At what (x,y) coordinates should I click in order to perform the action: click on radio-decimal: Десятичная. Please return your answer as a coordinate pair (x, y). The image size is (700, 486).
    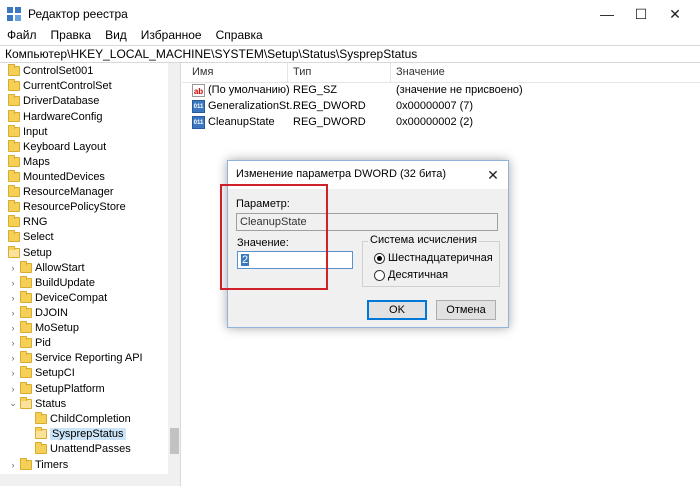
    Looking at the image, I should click on (411, 275).